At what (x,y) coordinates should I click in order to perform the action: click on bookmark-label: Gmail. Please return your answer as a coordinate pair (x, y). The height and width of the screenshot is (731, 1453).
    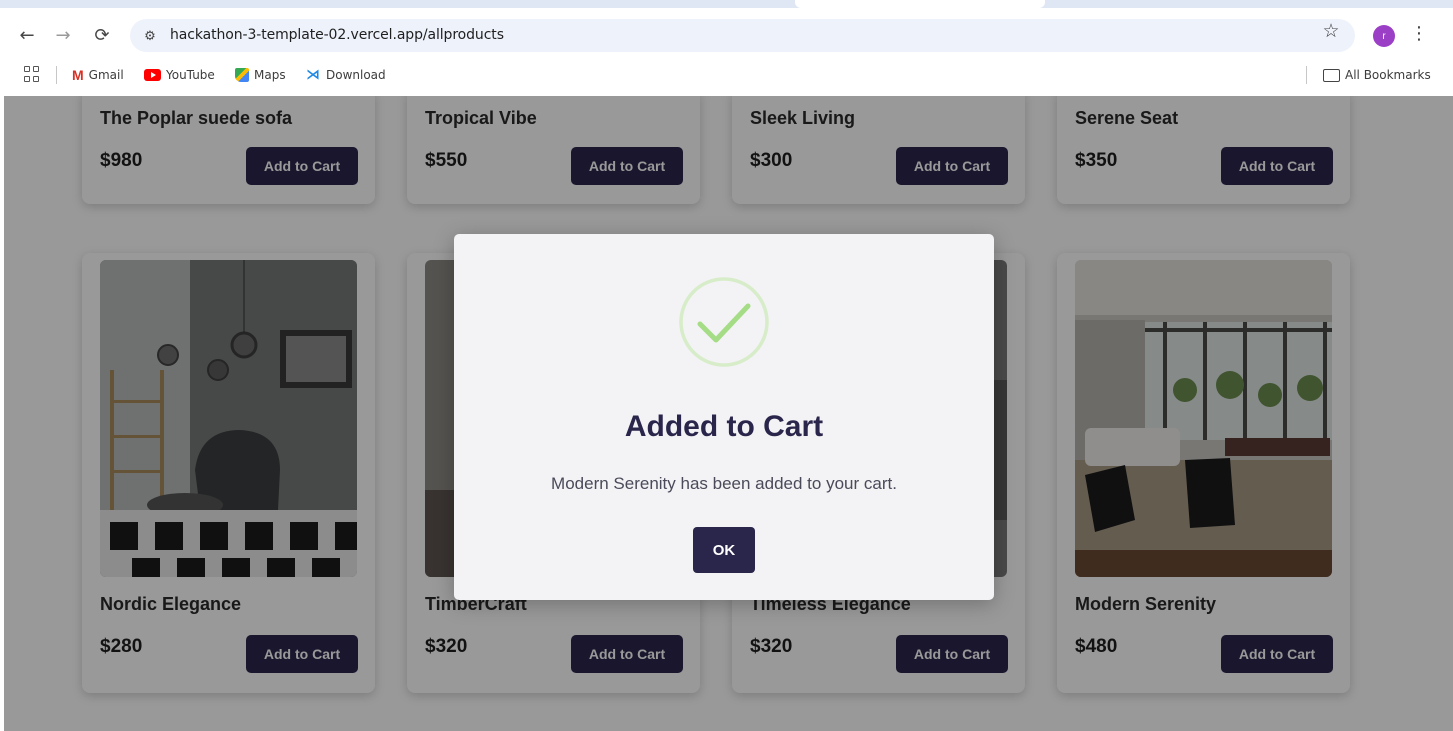
    Looking at the image, I should click on (106, 75).